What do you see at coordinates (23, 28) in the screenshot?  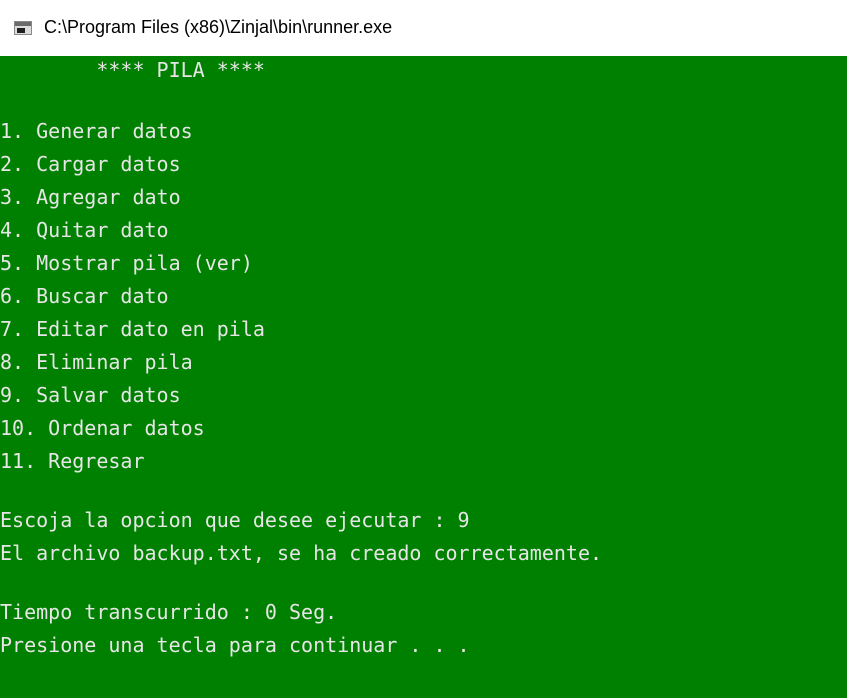 I see `console-window-icon` at bounding box center [23, 28].